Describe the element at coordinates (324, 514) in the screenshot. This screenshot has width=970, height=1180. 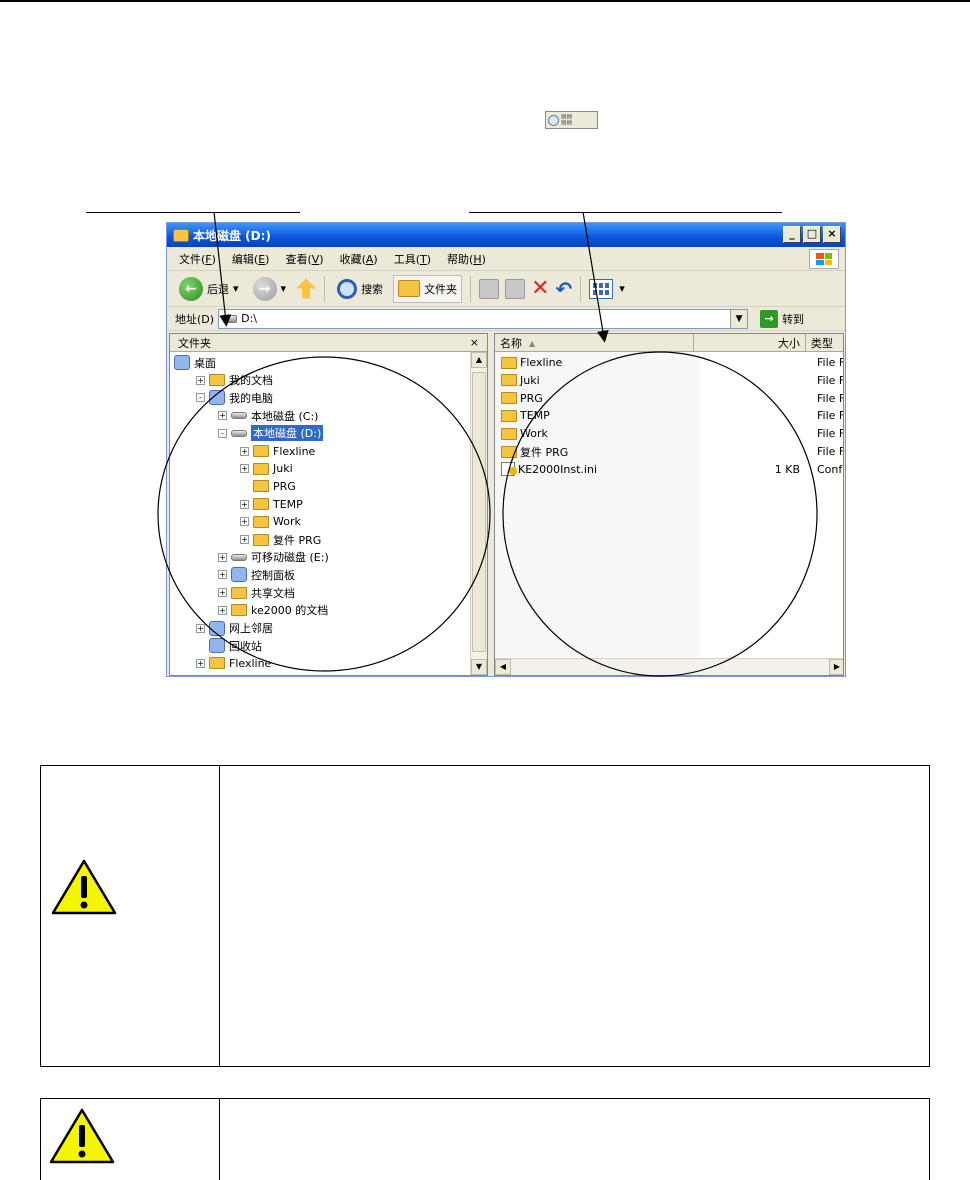
I see `highlight-circle-folder-pane` at that location.